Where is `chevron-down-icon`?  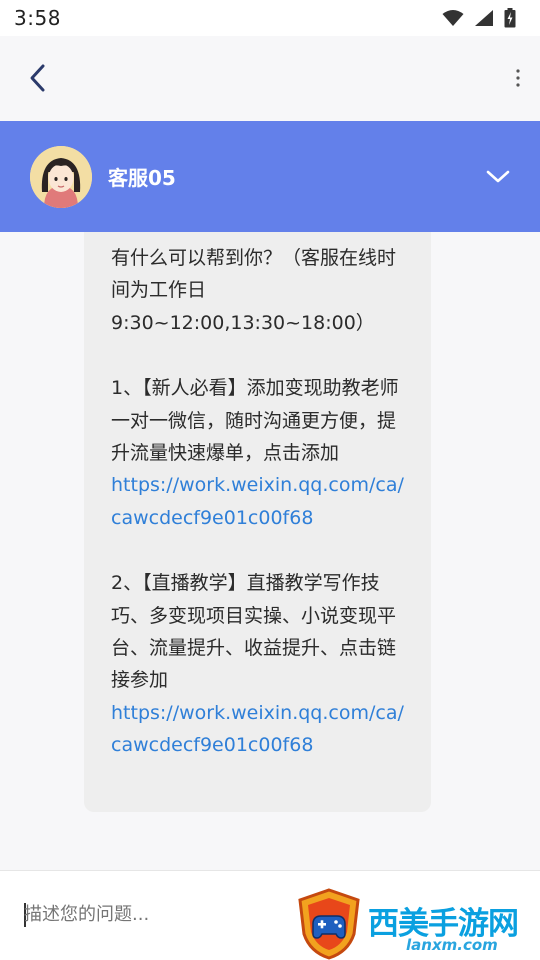 chevron-down-icon is located at coordinates (498, 177).